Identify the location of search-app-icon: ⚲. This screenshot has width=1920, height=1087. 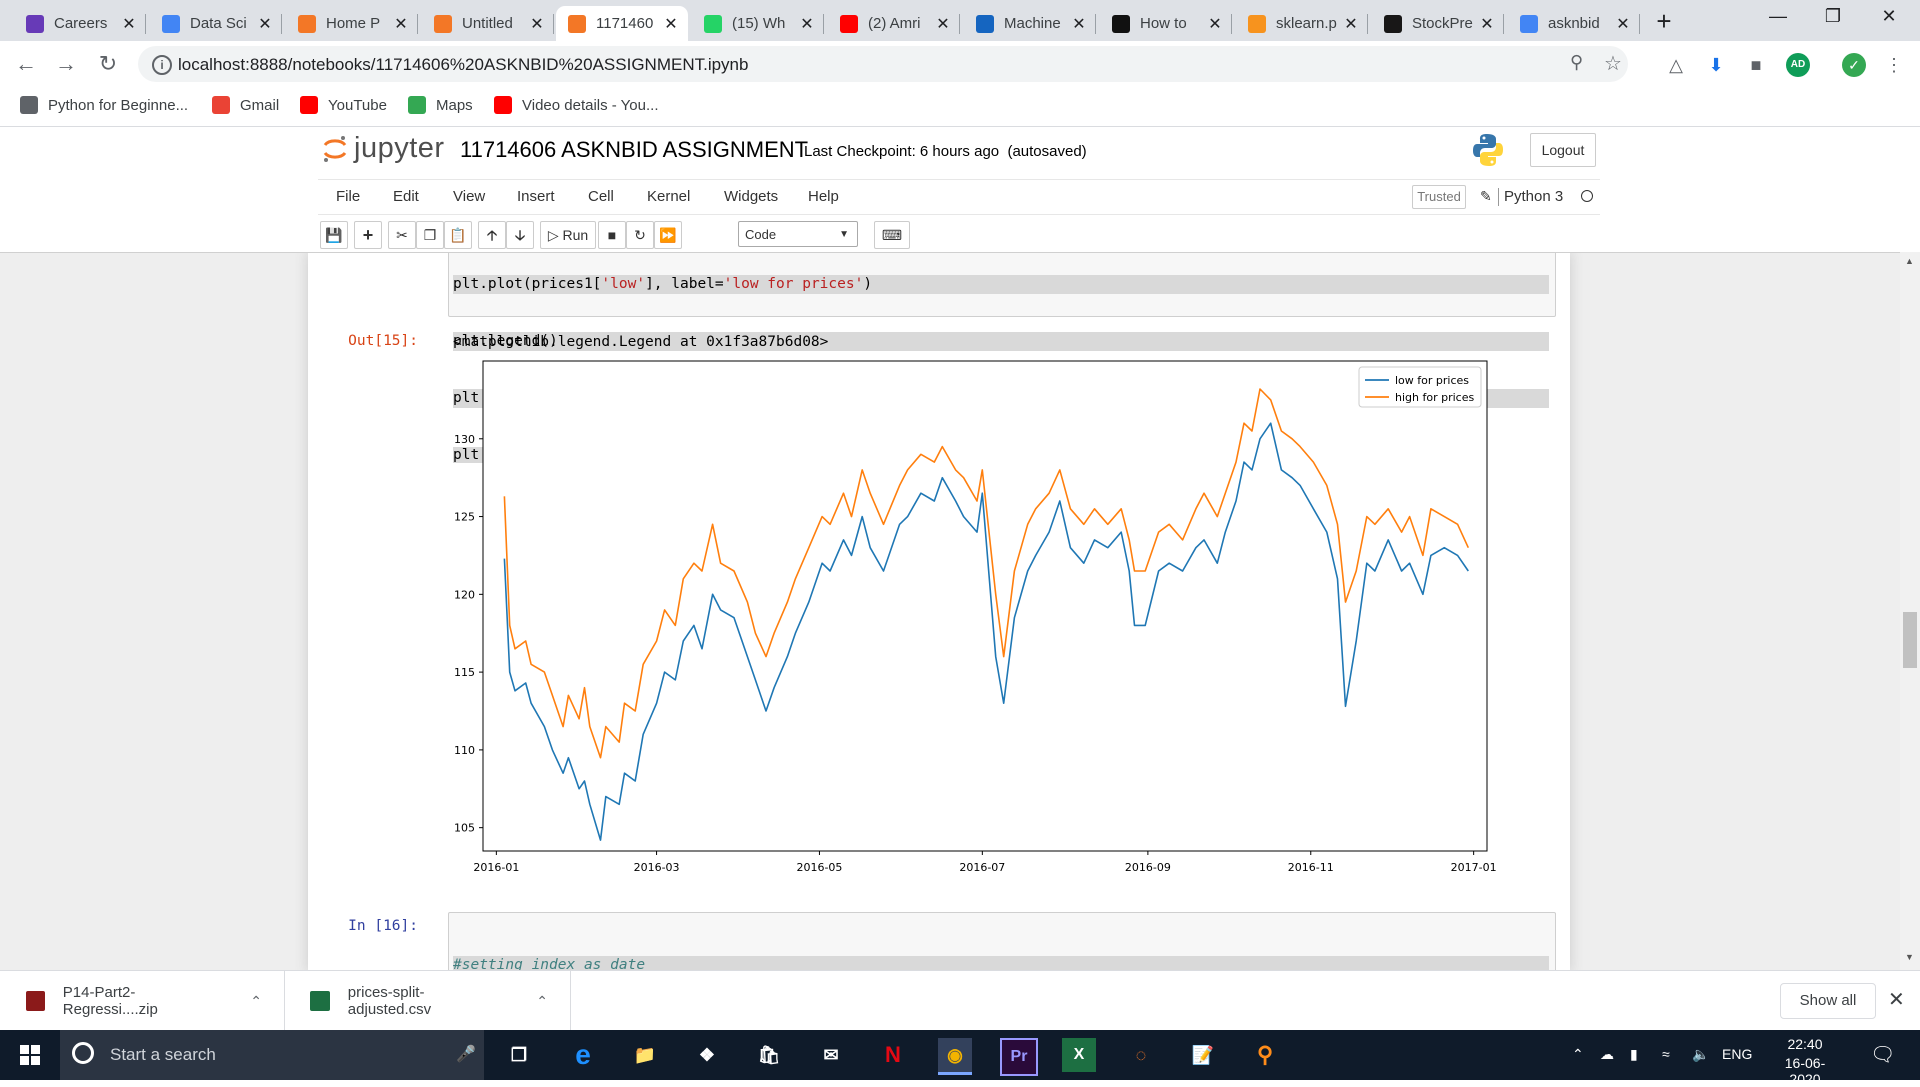
(1265, 1055).